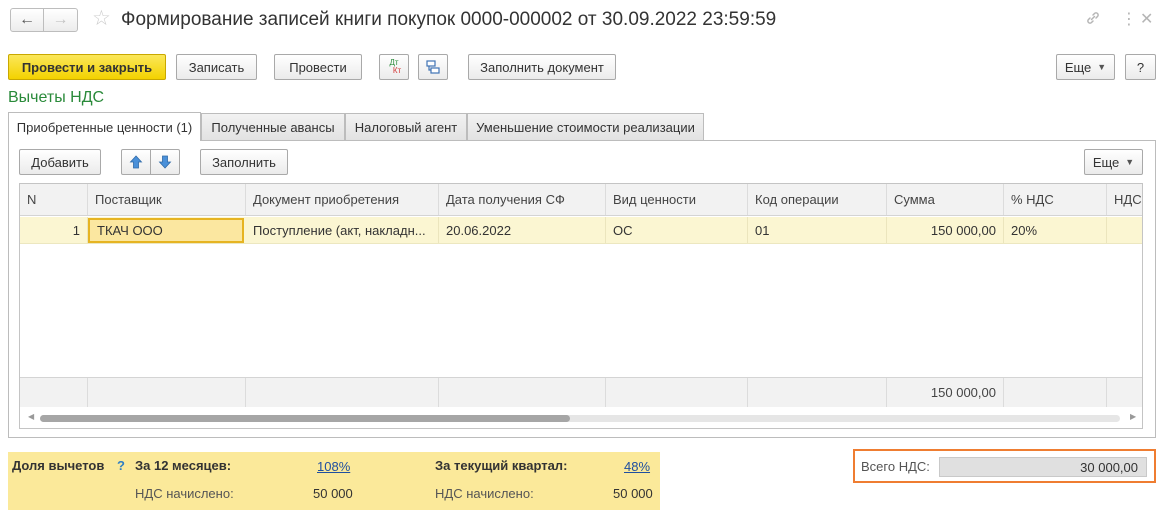 The image size is (1156, 510). I want to click on total-vat-box: Всего НДС: 30 000,00, so click(1004, 466).